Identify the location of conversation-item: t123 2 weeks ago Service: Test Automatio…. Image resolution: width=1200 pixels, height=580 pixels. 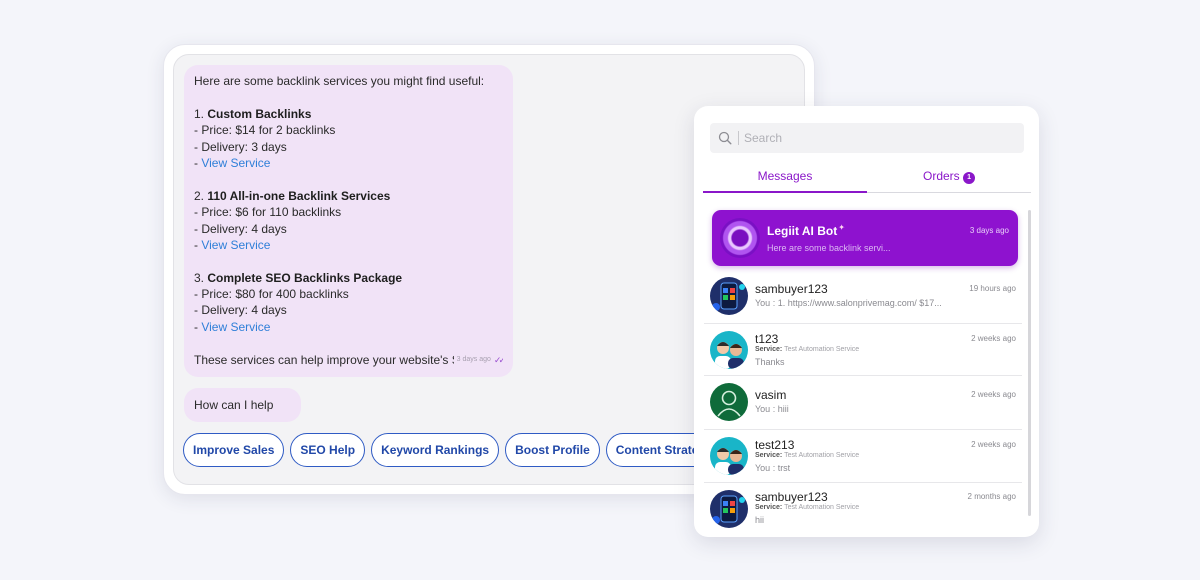
(863, 350).